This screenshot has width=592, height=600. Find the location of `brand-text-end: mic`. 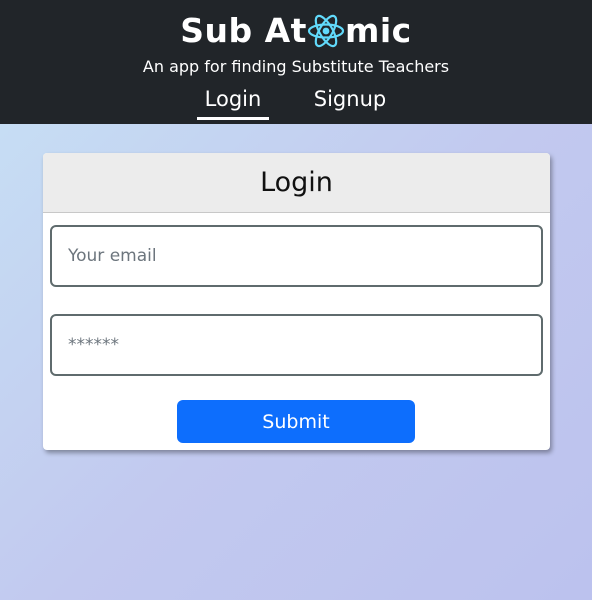

brand-text-end: mic is located at coordinates (378, 30).